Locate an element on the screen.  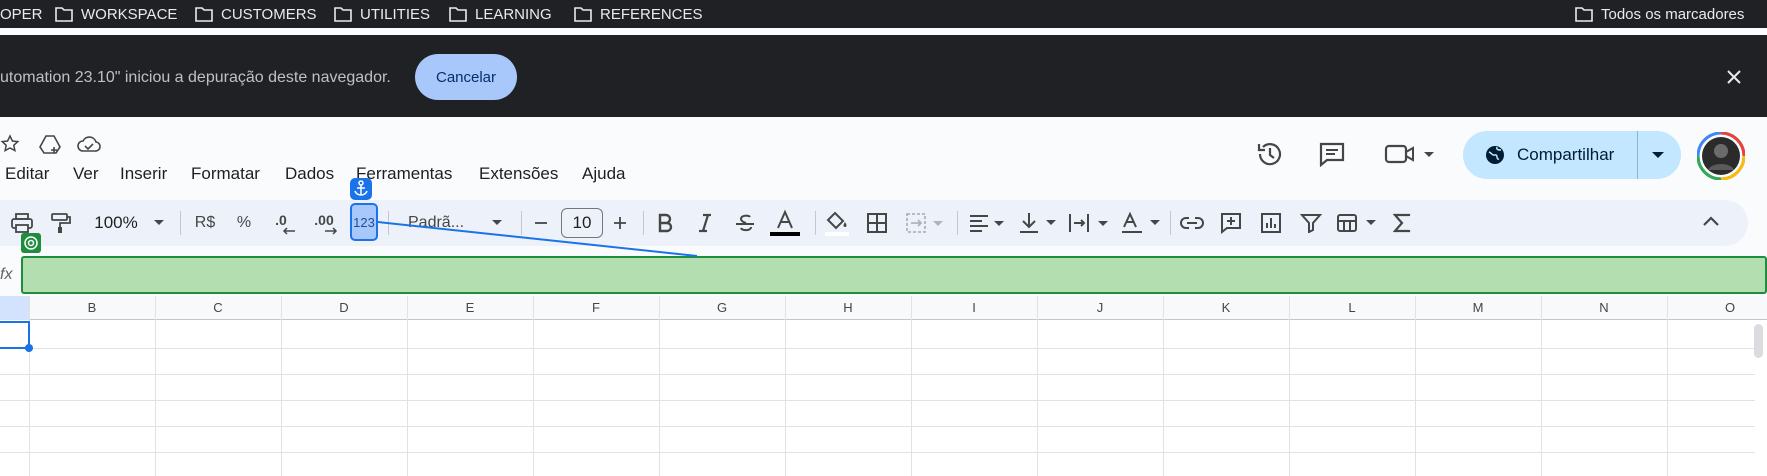
annotation-connector-line is located at coordinates (537, 239).